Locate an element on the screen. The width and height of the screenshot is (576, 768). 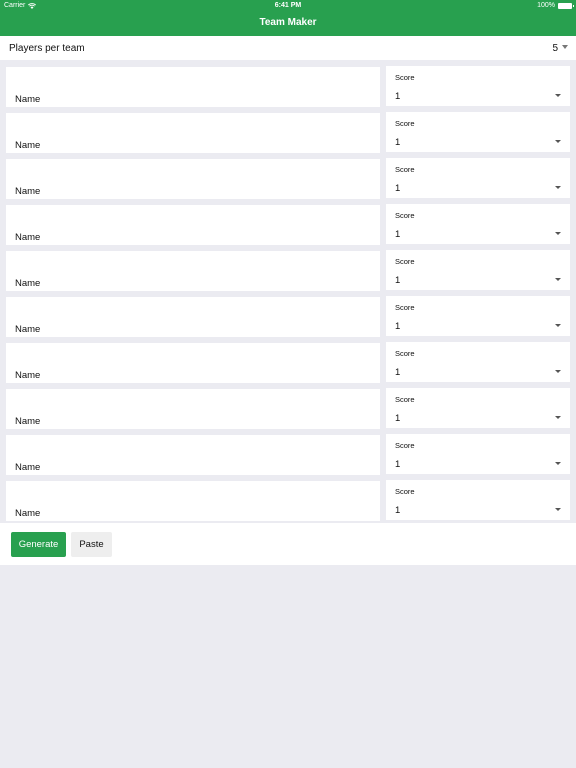
players-per-team-value: 5 is located at coordinates (555, 48).